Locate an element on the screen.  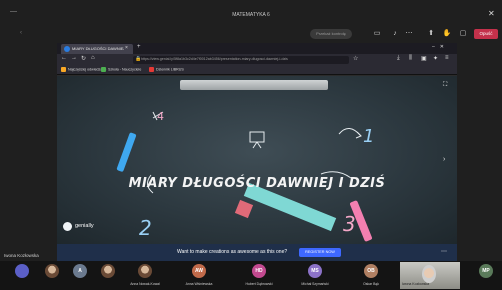
next-slide-icon: › is located at coordinates (444, 159).